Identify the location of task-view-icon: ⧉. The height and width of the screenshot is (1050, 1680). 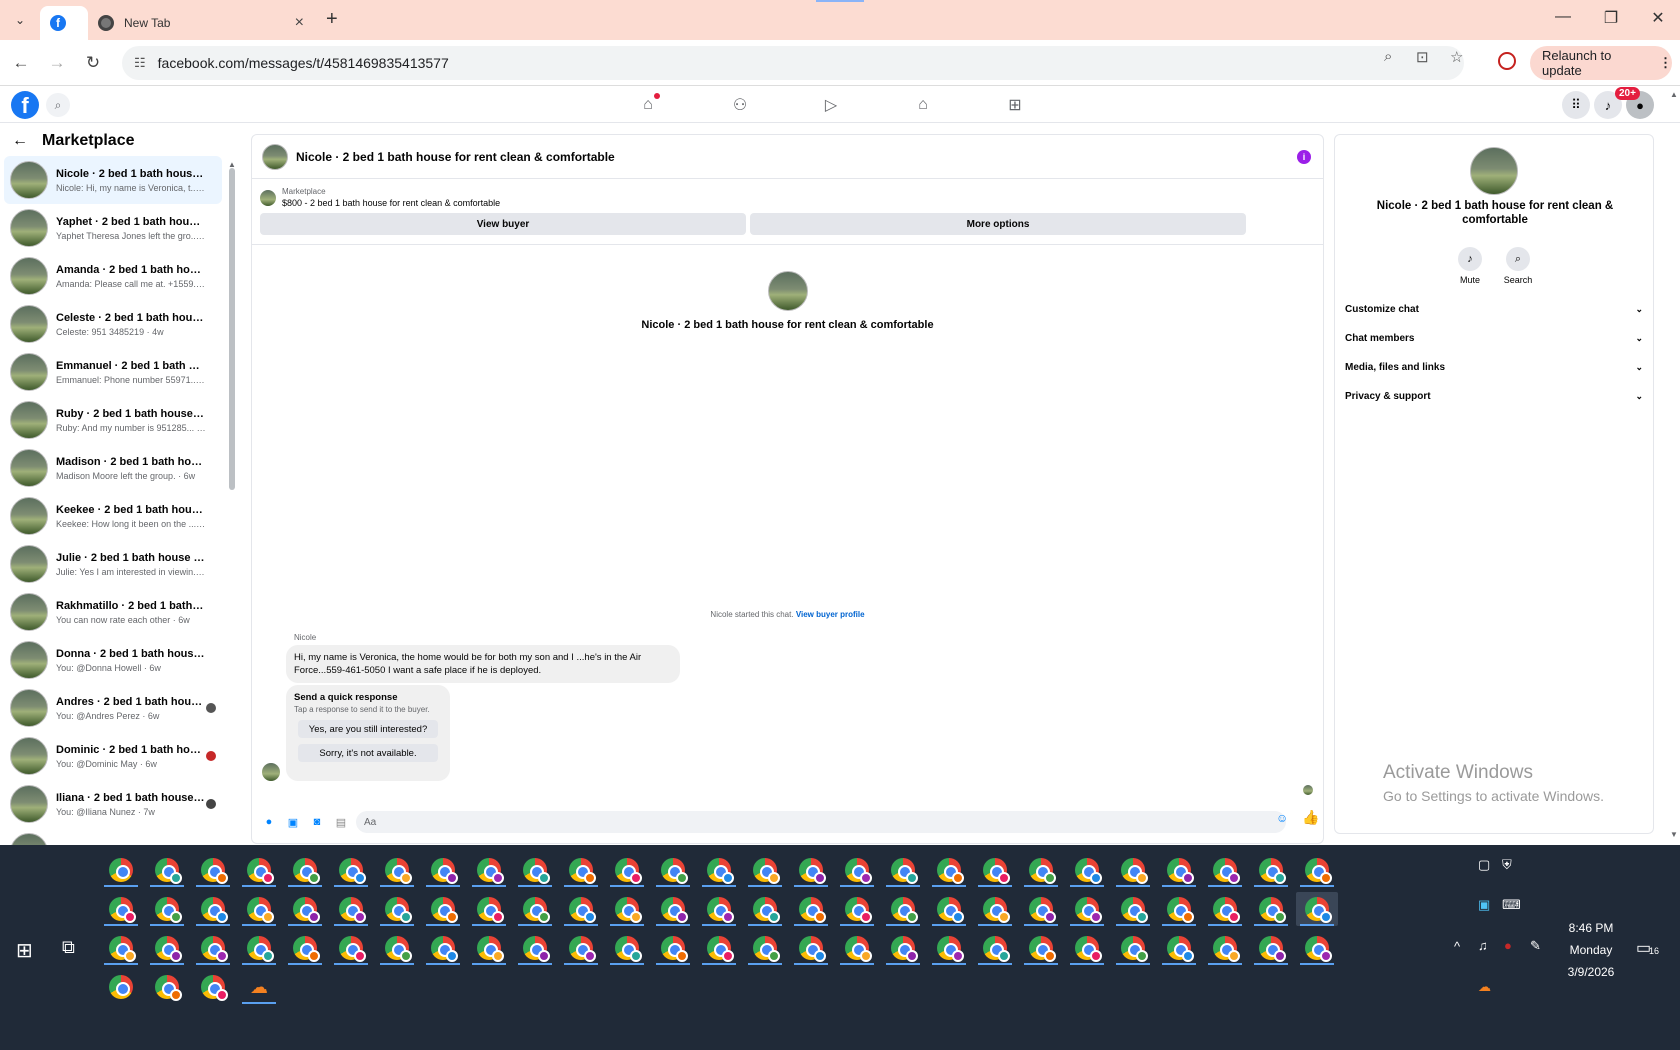
(68, 947).